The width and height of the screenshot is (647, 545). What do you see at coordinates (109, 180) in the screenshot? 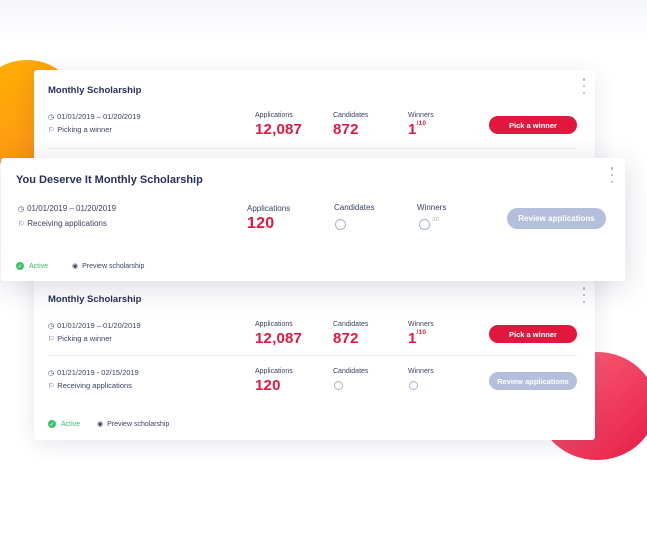
I see `scholarship-title: You Deserve It Monthly Scholarship` at bounding box center [109, 180].